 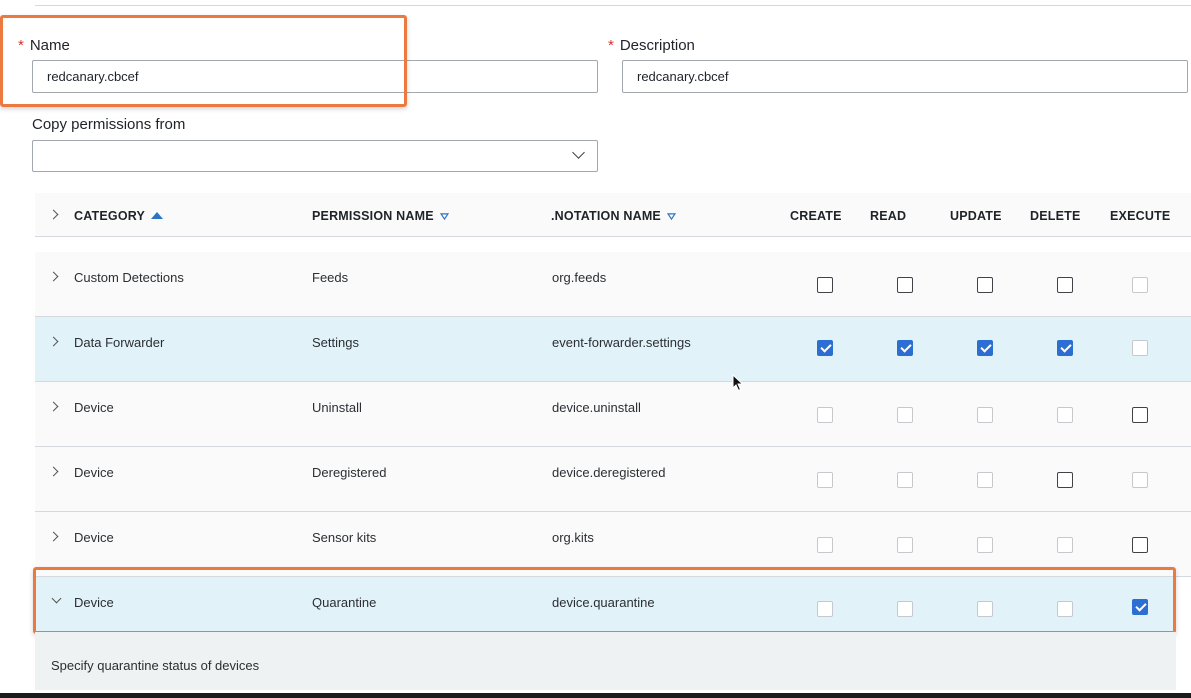 What do you see at coordinates (53, 214) in the screenshot?
I see `expand-all-chevron-right-icon` at bounding box center [53, 214].